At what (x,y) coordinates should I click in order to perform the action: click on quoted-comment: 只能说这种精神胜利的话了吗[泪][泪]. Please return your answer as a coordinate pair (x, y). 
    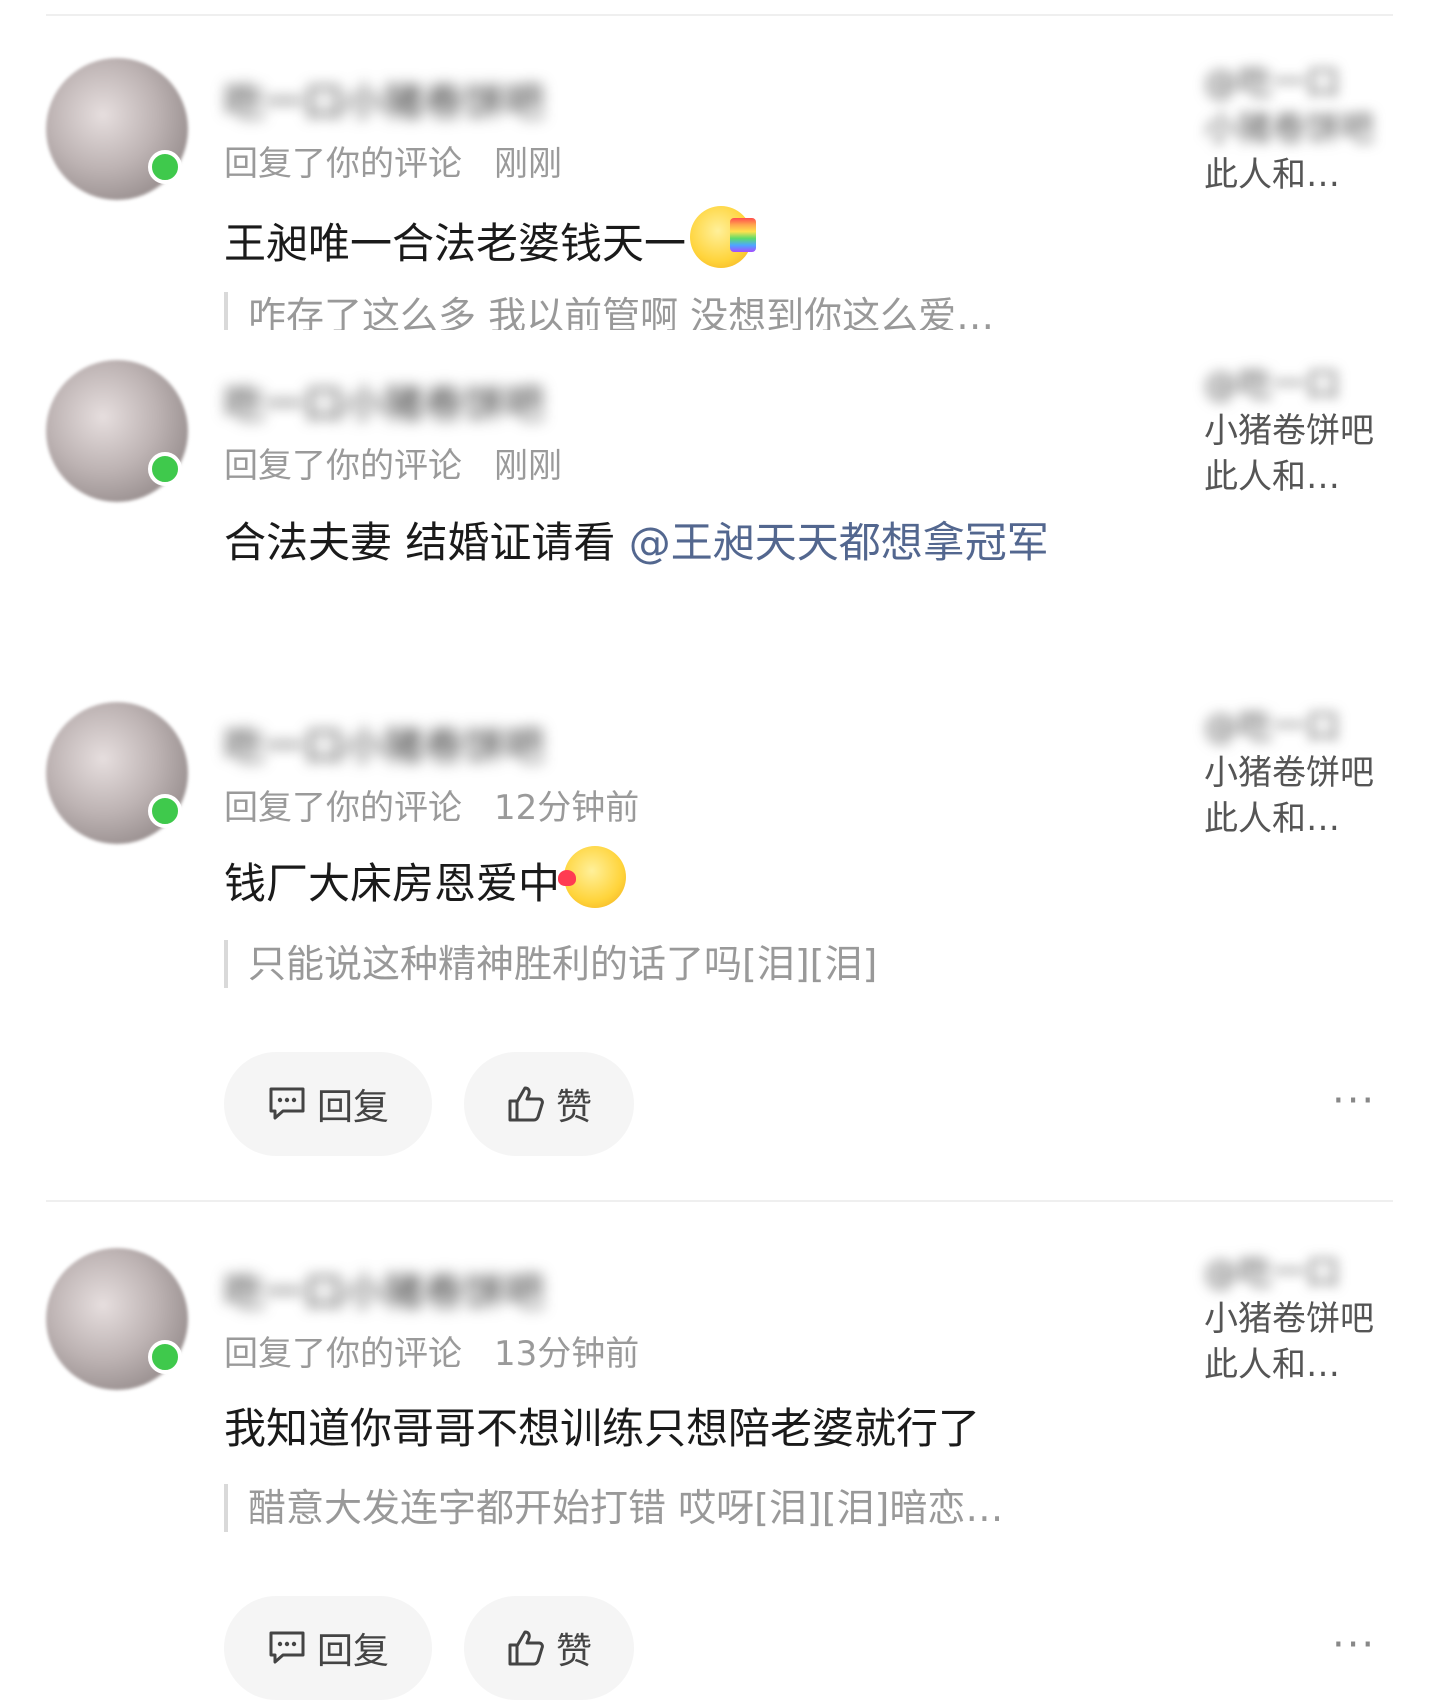
    Looking at the image, I should click on (674, 964).